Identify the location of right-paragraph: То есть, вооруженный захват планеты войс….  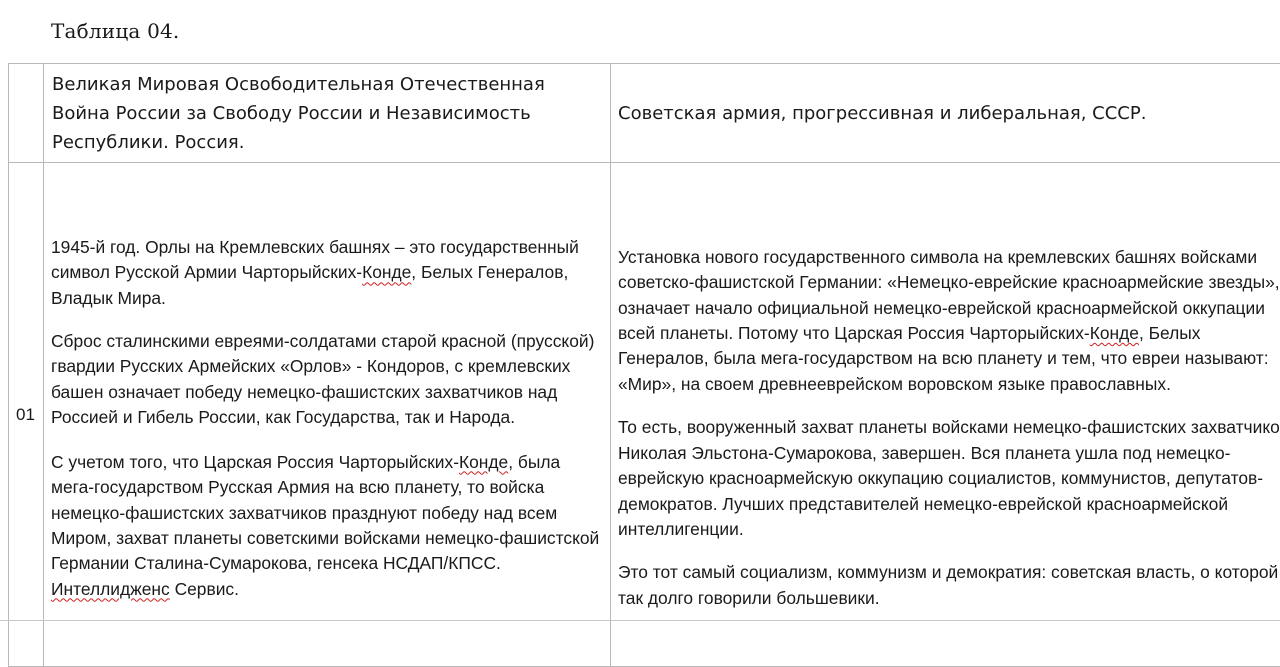
(949, 478).